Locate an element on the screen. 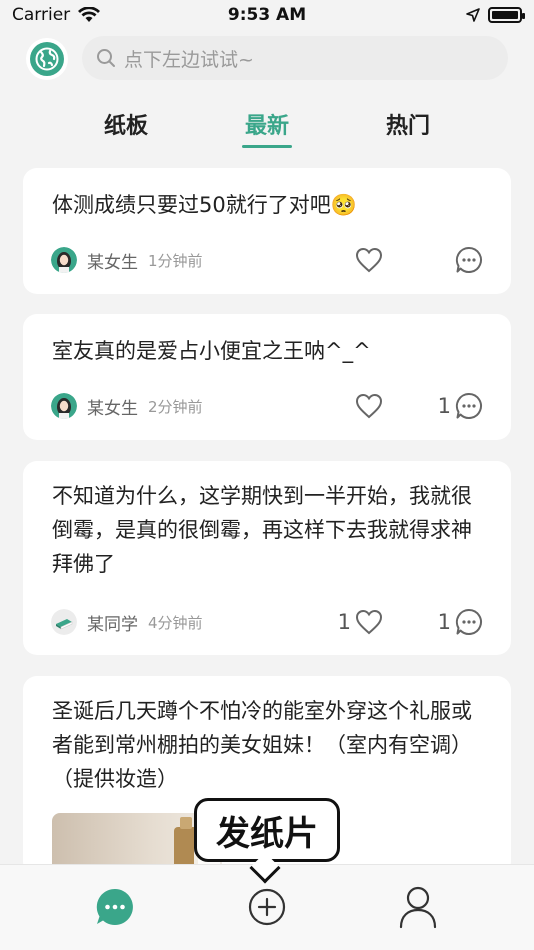  nav-profile-button is located at coordinates (418, 907).